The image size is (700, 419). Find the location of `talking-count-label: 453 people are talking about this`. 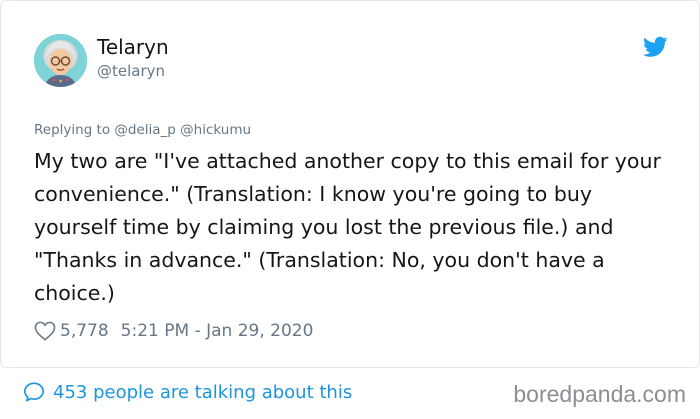

talking-count-label: 453 people are talking about this is located at coordinates (202, 392).